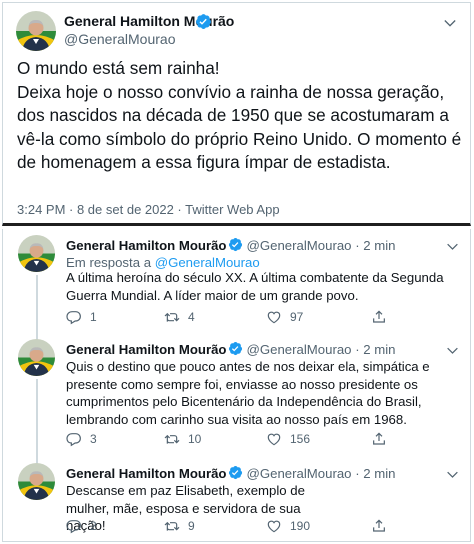 This screenshot has height=544, width=474. Describe the element at coordinates (300, 439) in the screenshot. I see `like-count: 156` at that location.